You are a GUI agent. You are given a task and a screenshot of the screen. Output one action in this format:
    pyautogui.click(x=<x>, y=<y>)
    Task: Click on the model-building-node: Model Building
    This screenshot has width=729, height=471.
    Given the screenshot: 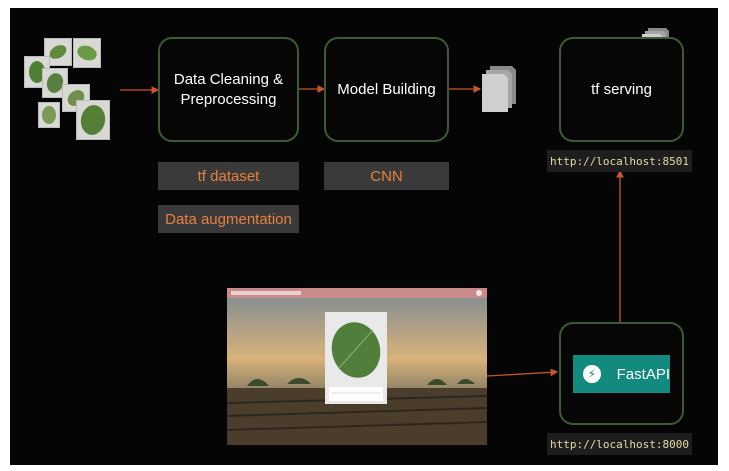 What is the action you would take?
    pyautogui.click(x=386, y=89)
    